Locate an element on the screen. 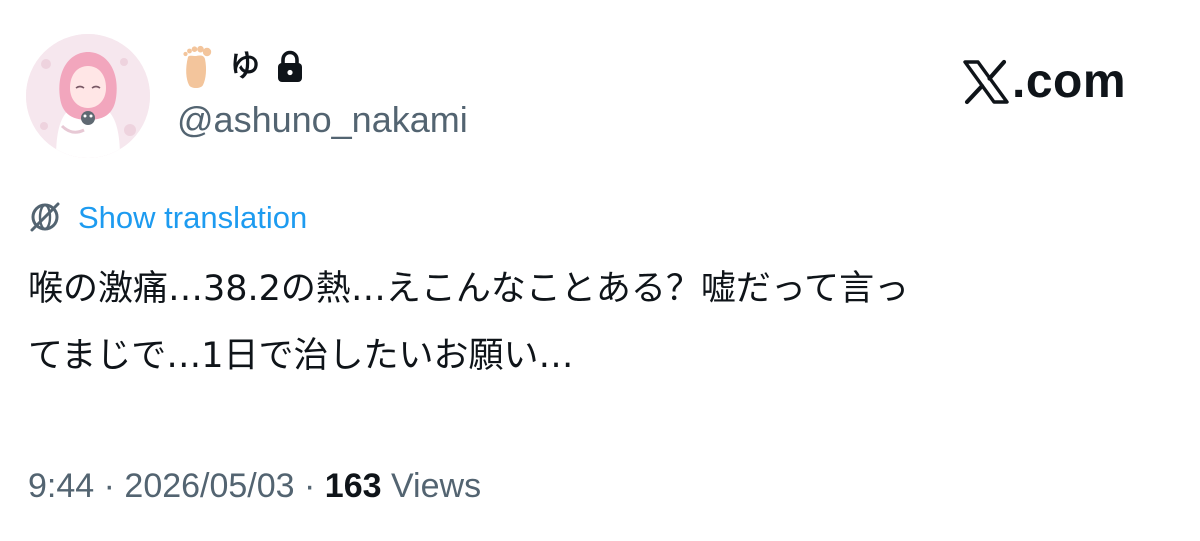 This screenshot has width=1200, height=541. bare-foot-icon is located at coordinates (197, 66).